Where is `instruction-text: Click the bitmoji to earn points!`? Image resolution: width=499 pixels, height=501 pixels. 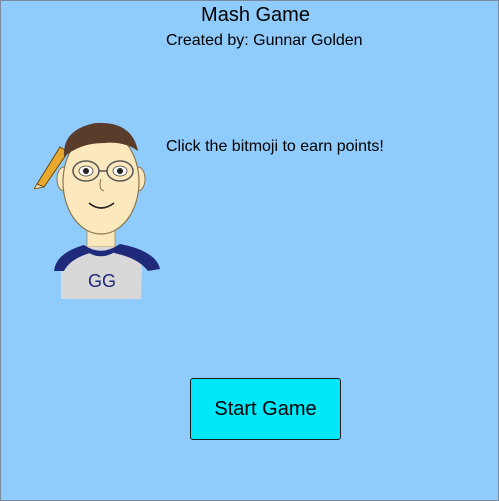
instruction-text: Click the bitmoji to earn points! is located at coordinates (275, 146).